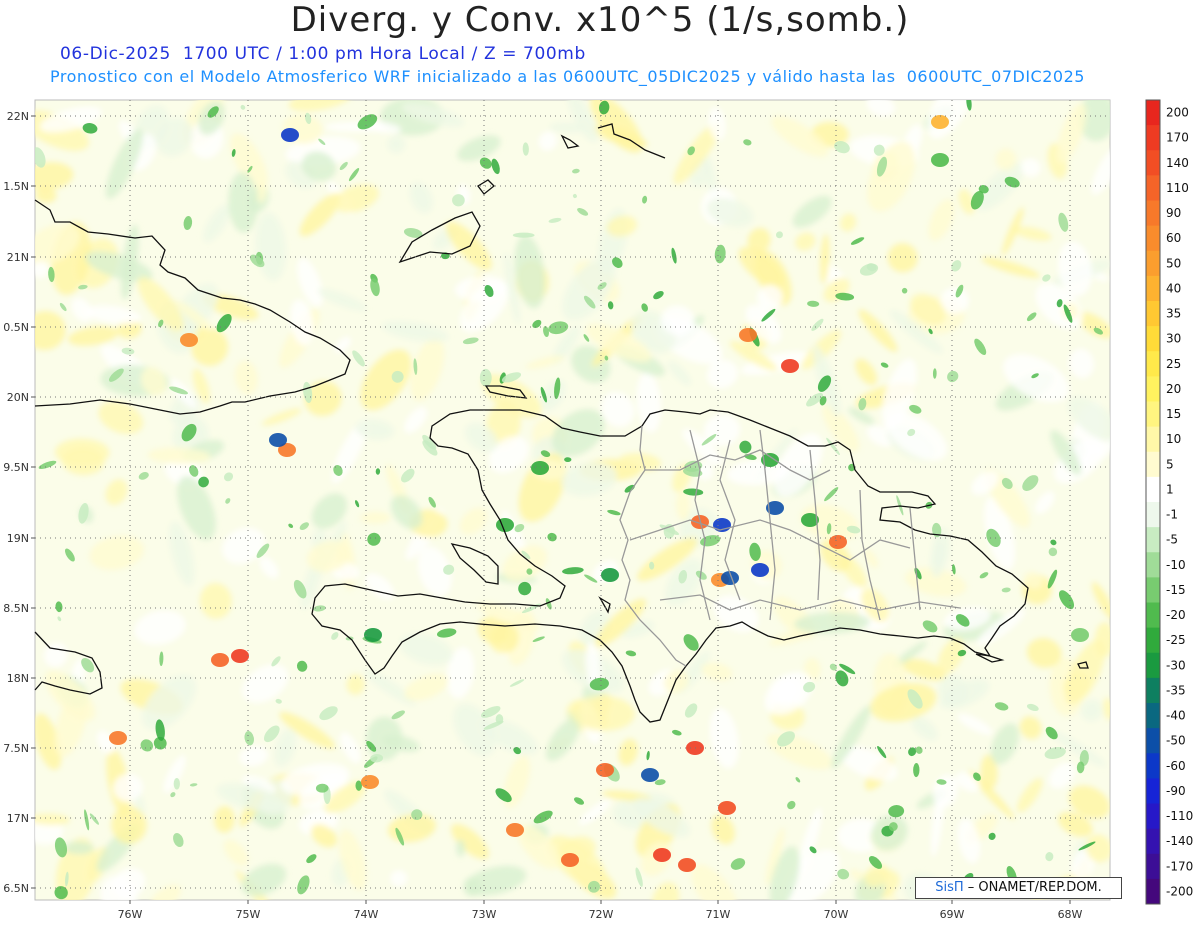 This screenshot has height=927, width=1200. What do you see at coordinates (1176, 716) in the screenshot?
I see `colorbar-label: -40` at bounding box center [1176, 716].